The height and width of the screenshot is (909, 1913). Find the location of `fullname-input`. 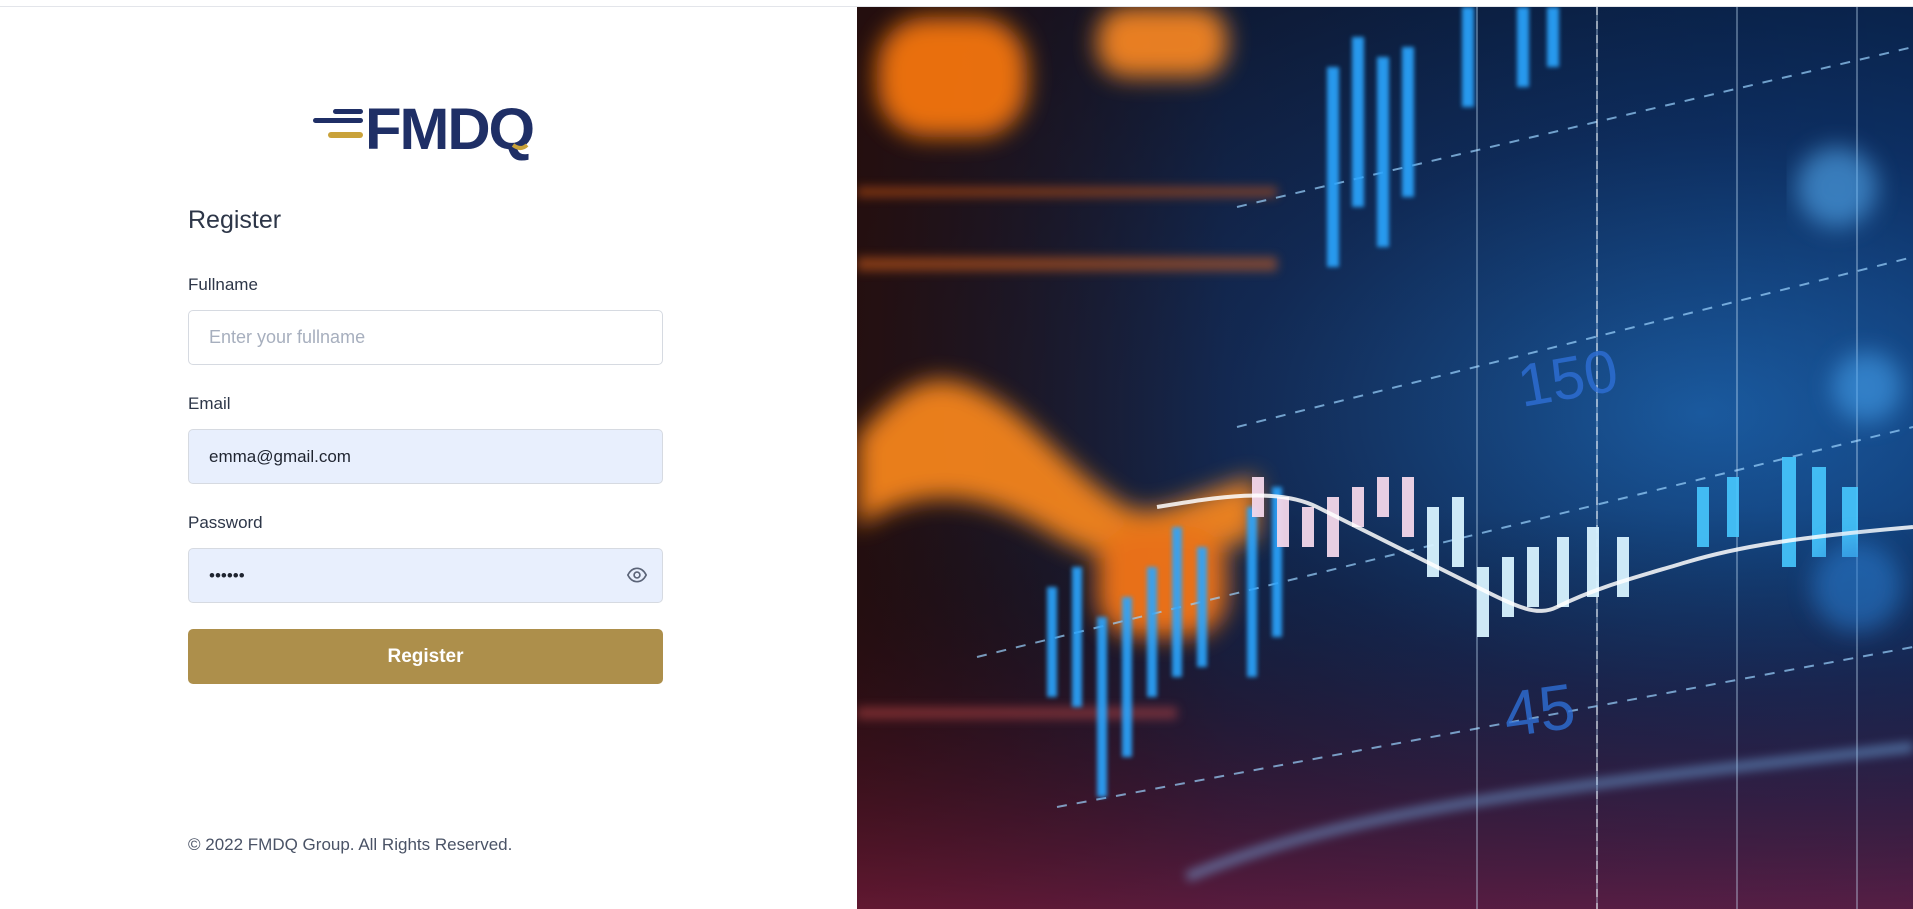

fullname-input is located at coordinates (425, 337).